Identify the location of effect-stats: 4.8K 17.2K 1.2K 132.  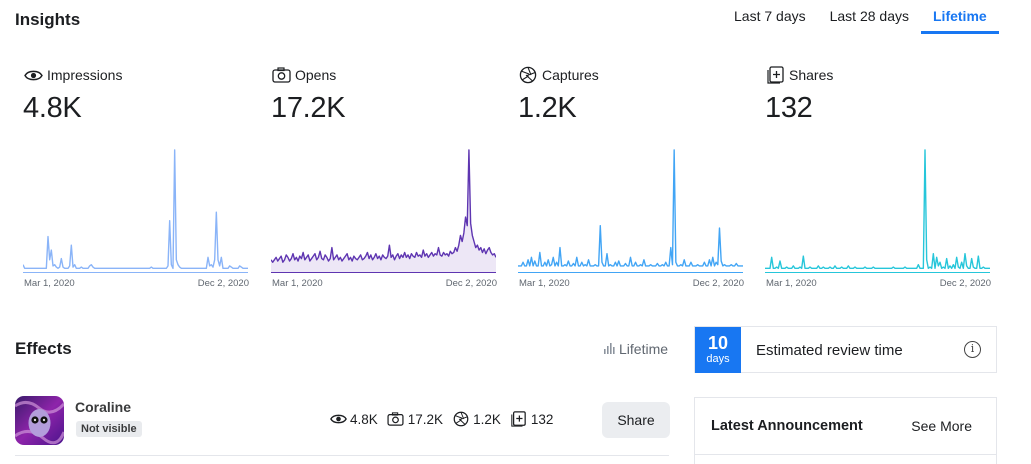
(445, 419).